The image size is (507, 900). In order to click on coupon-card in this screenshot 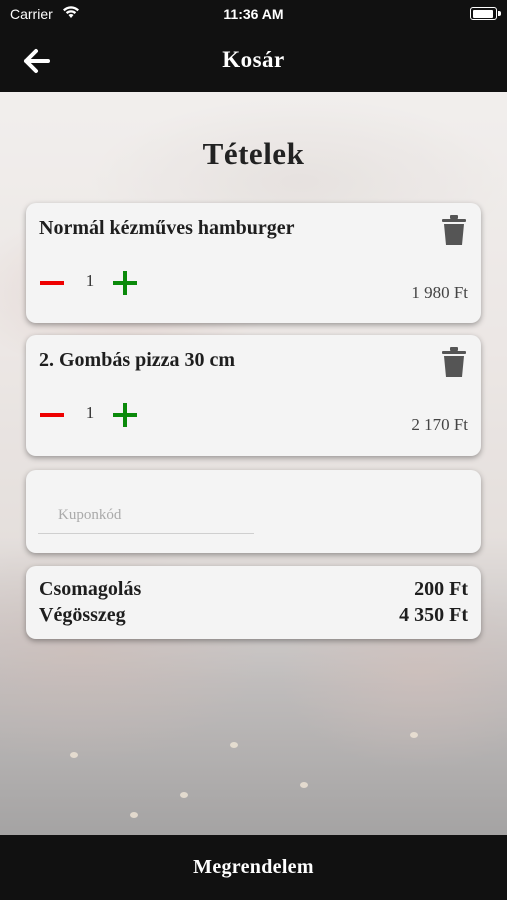, I will do `click(253, 511)`.